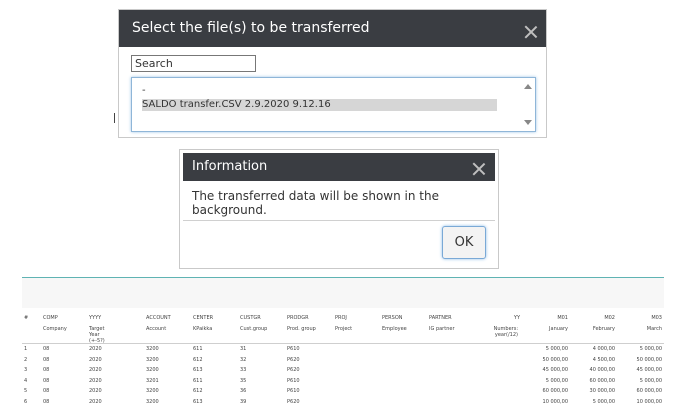 The height and width of the screenshot is (417, 674). I want to click on column-sublabel: Project, so click(344, 329).